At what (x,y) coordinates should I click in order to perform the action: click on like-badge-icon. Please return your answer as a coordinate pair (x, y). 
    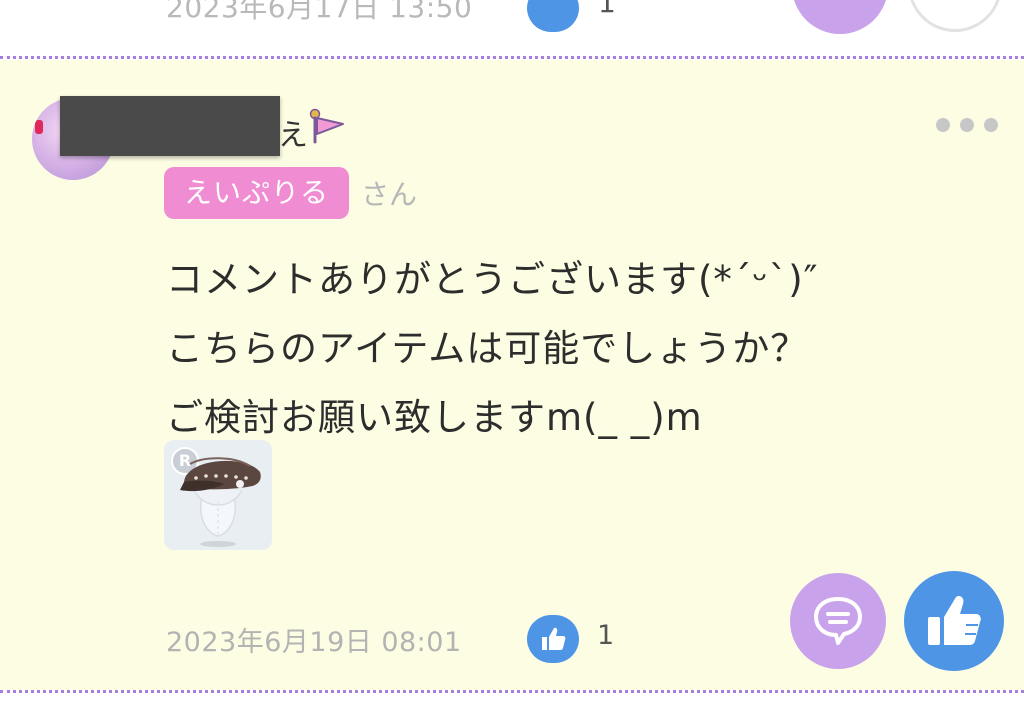
    Looking at the image, I should click on (553, 639).